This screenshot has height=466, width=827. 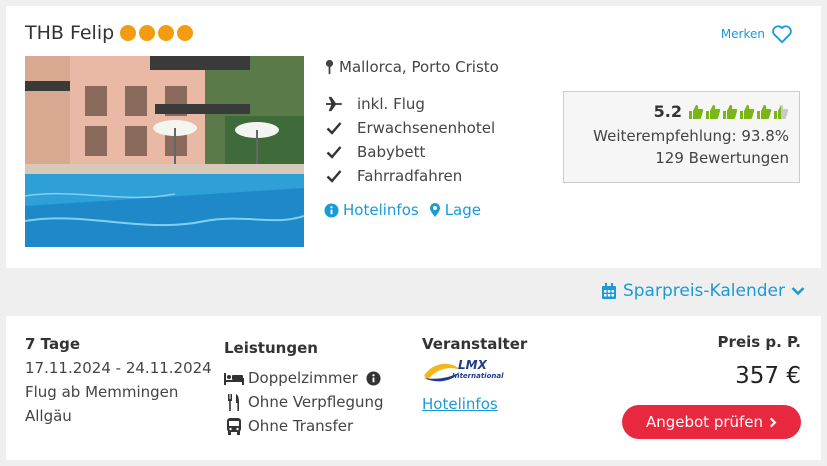 I want to click on calendar-label: Sparpreis-Kalender, so click(x=703, y=291).